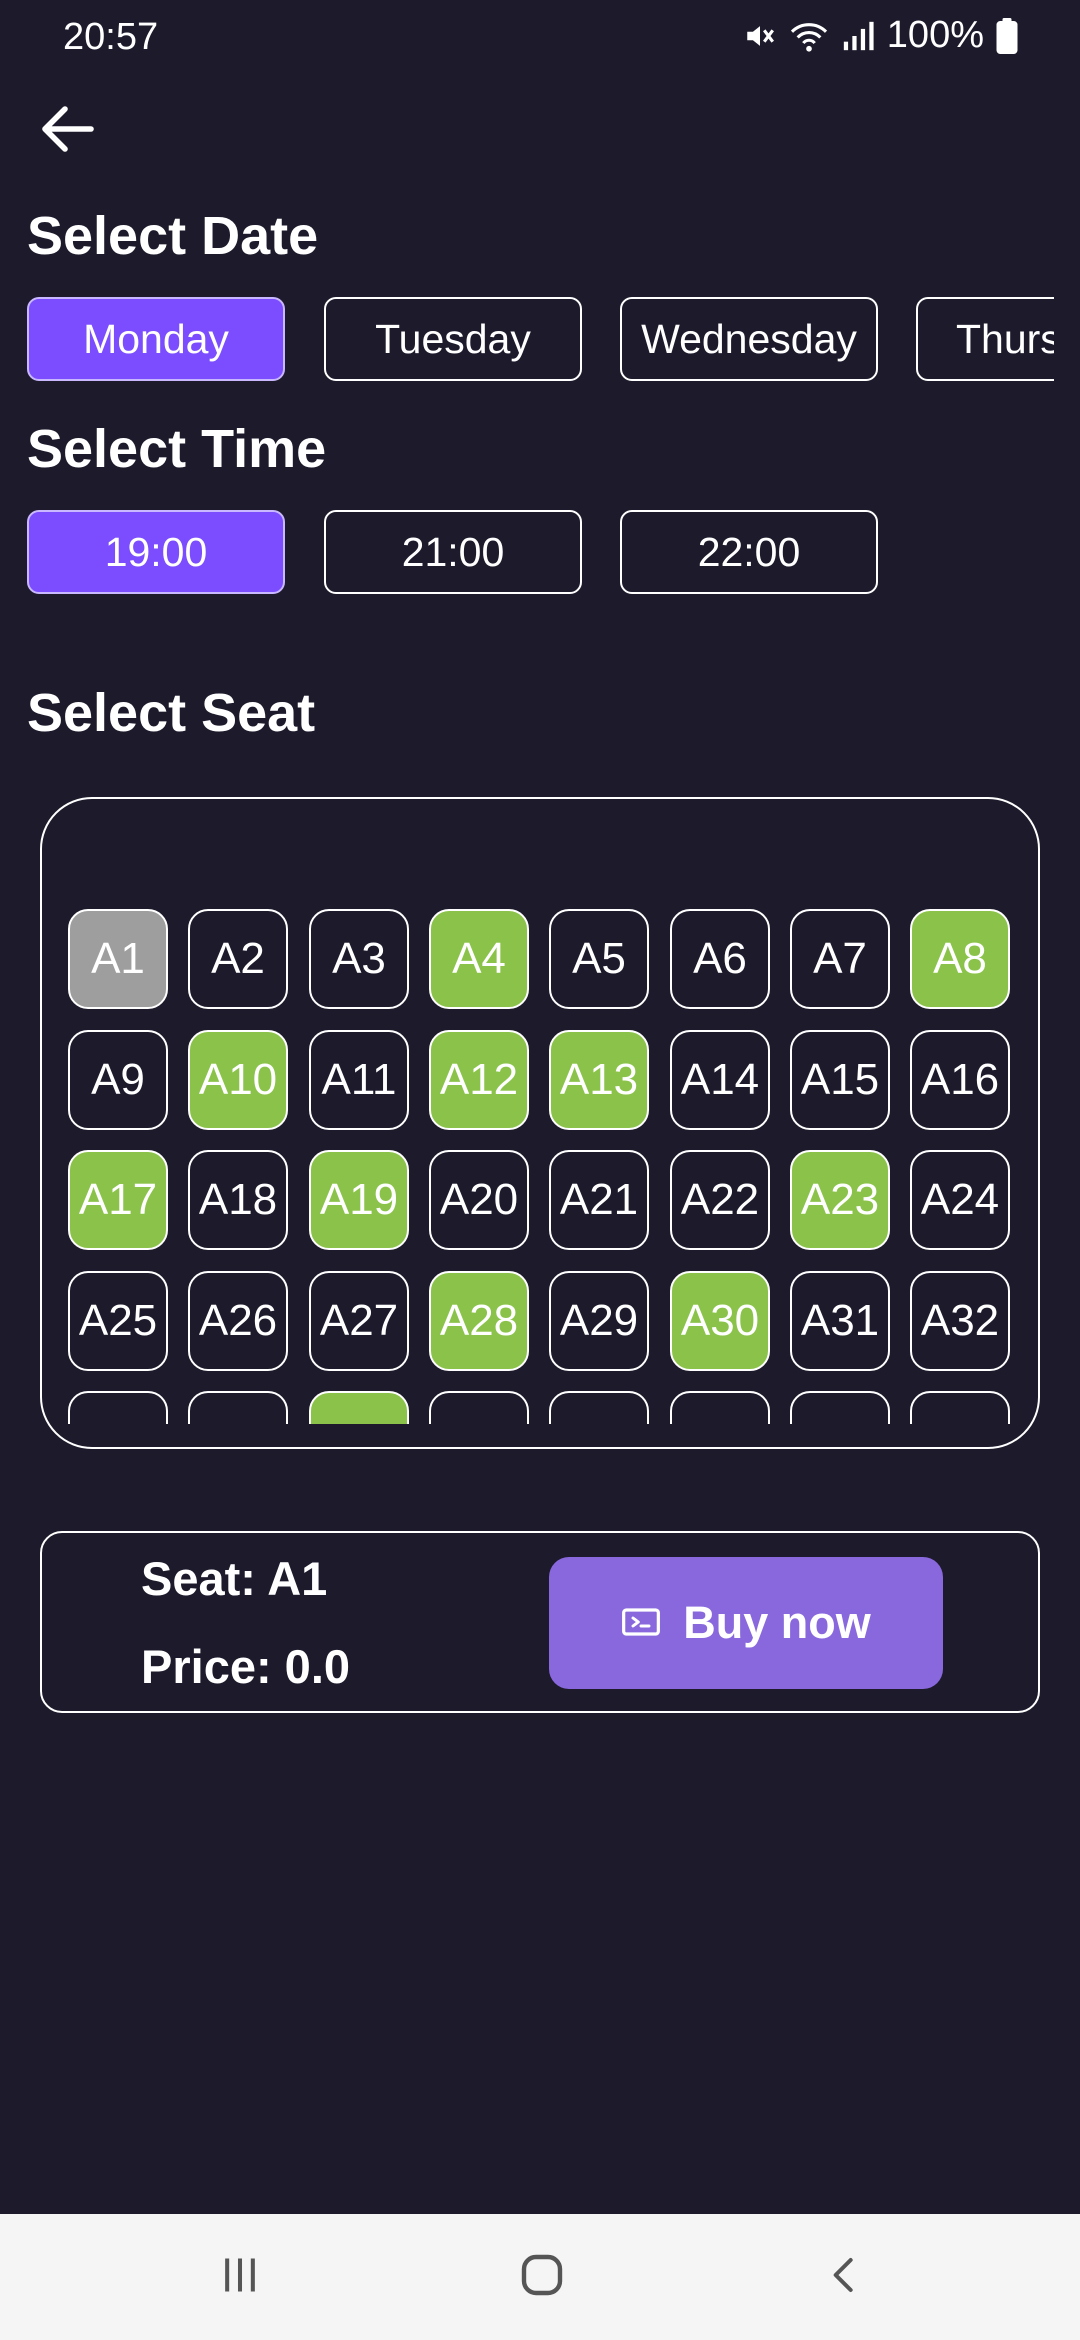 The height and width of the screenshot is (2340, 1080). I want to click on seat: A27, so click(359, 1321).